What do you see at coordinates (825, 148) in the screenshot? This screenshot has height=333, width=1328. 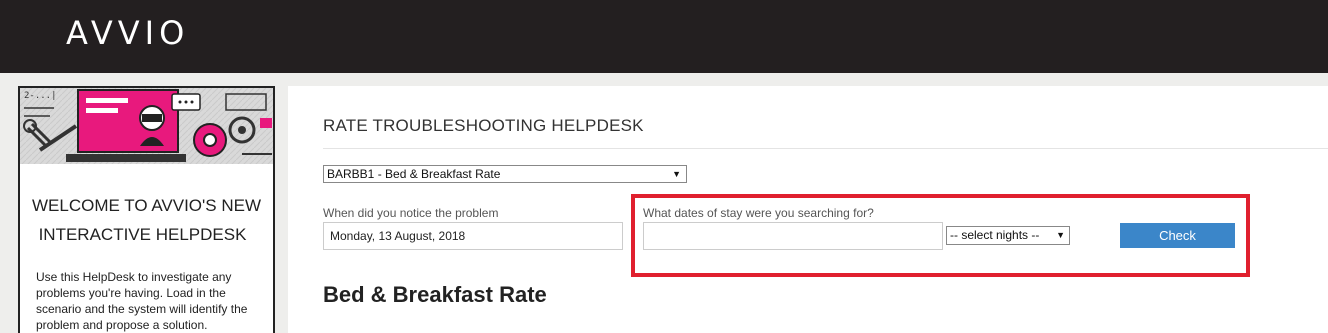 I see `title-divider` at bounding box center [825, 148].